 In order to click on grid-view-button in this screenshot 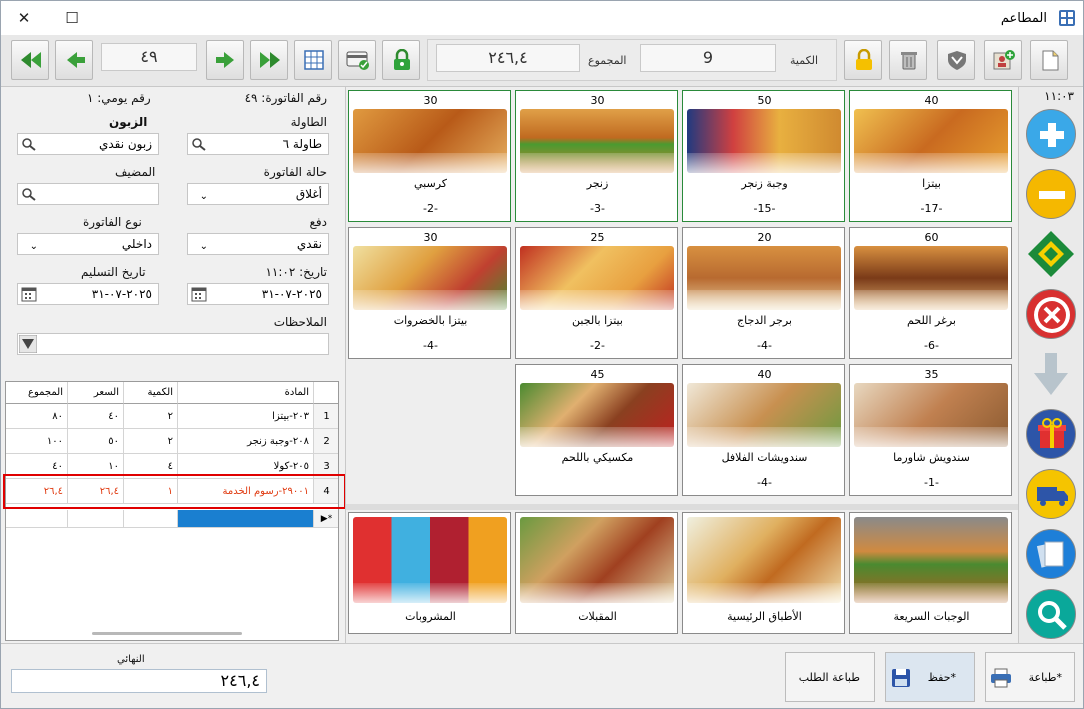, I will do `click(313, 60)`.